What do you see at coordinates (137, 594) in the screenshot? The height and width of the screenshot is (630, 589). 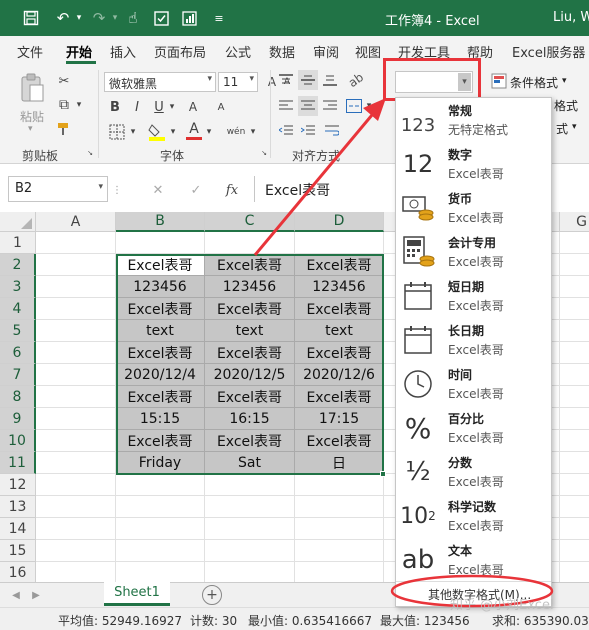 I see `sheet-tab: Sheet1` at bounding box center [137, 594].